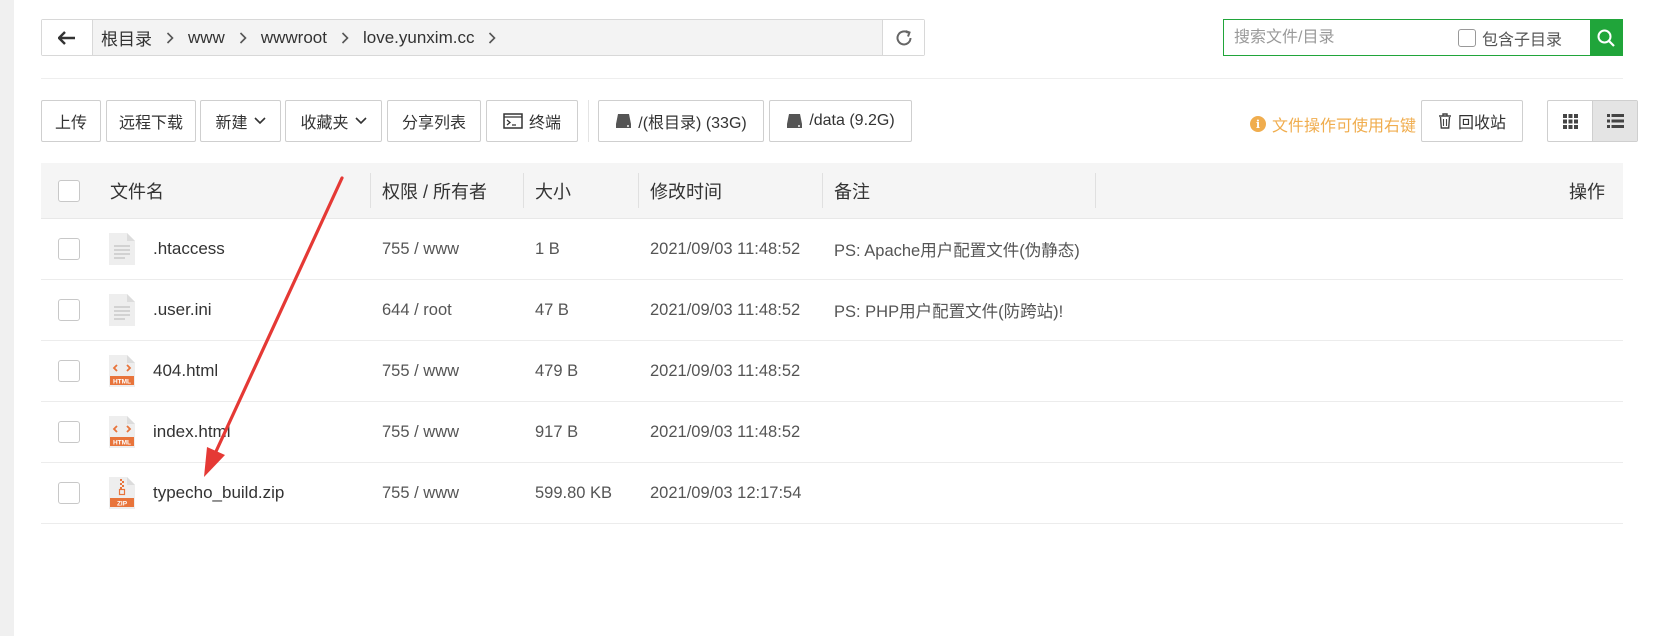 This screenshot has height=636, width=1660. I want to click on search-icon, so click(1606, 38).